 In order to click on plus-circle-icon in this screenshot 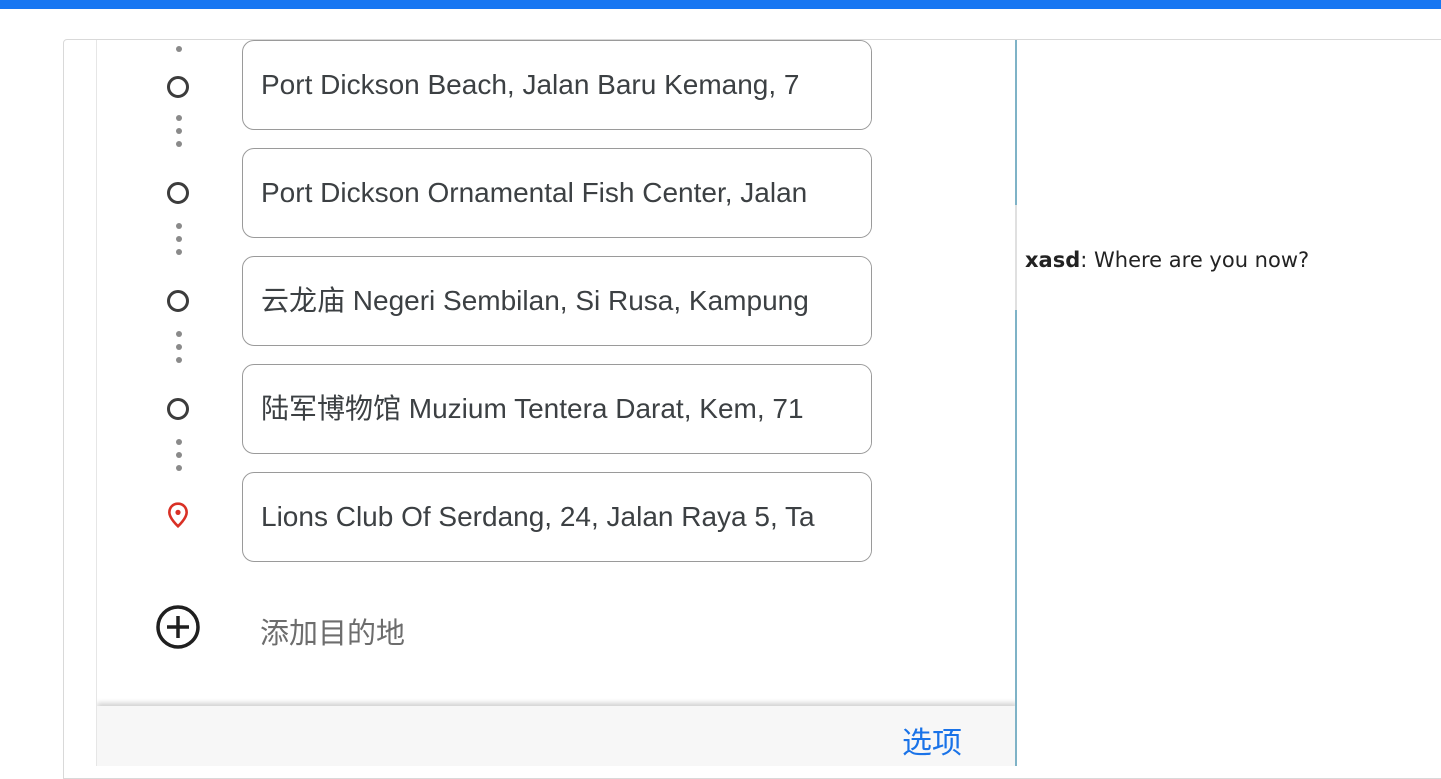, I will do `click(178, 627)`.